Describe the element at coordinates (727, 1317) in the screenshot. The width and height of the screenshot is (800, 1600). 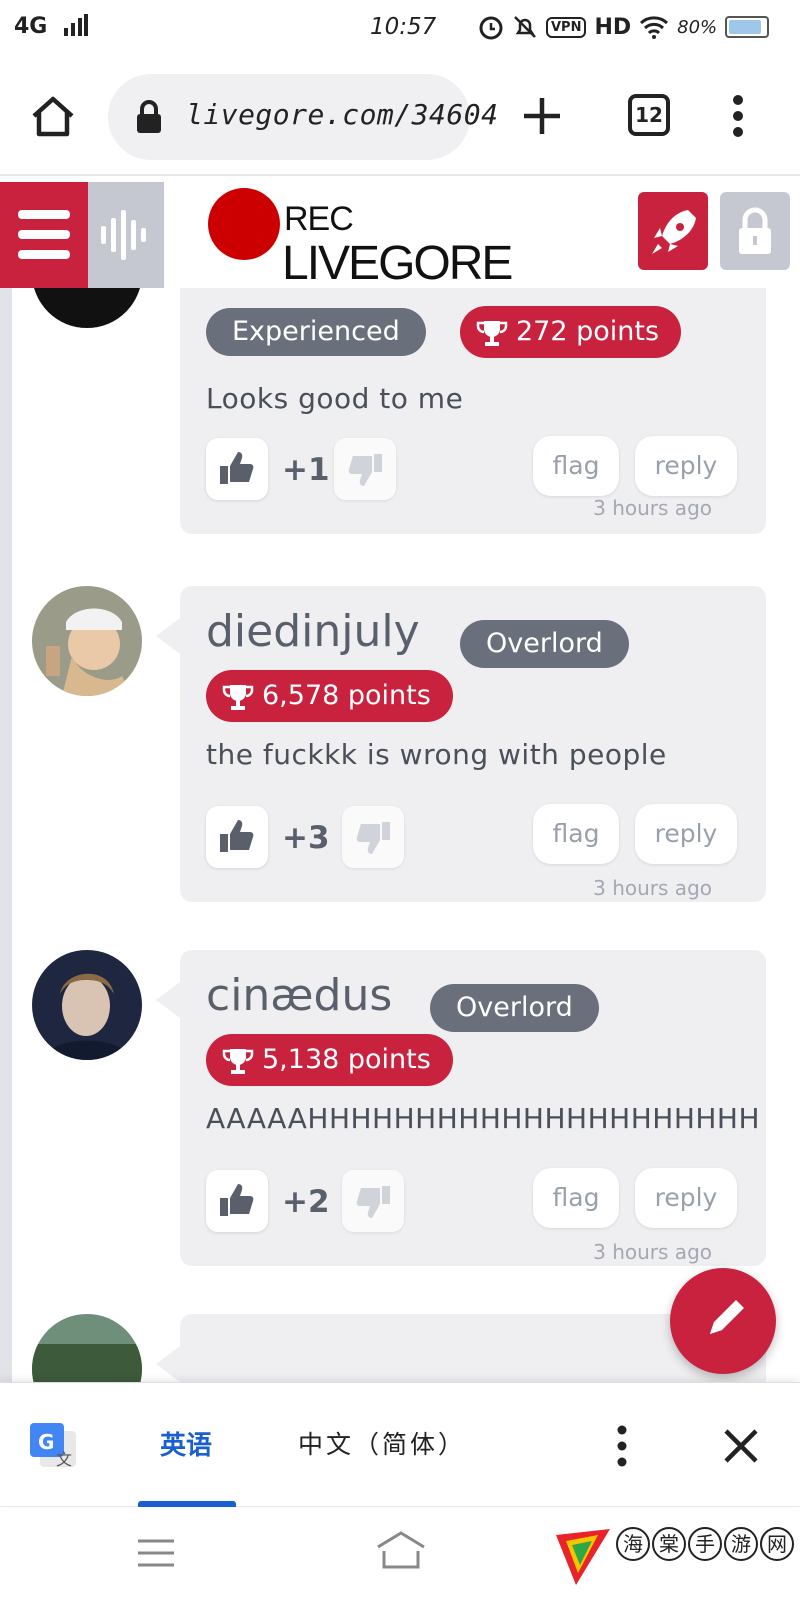
I see `pencil-icon` at that location.